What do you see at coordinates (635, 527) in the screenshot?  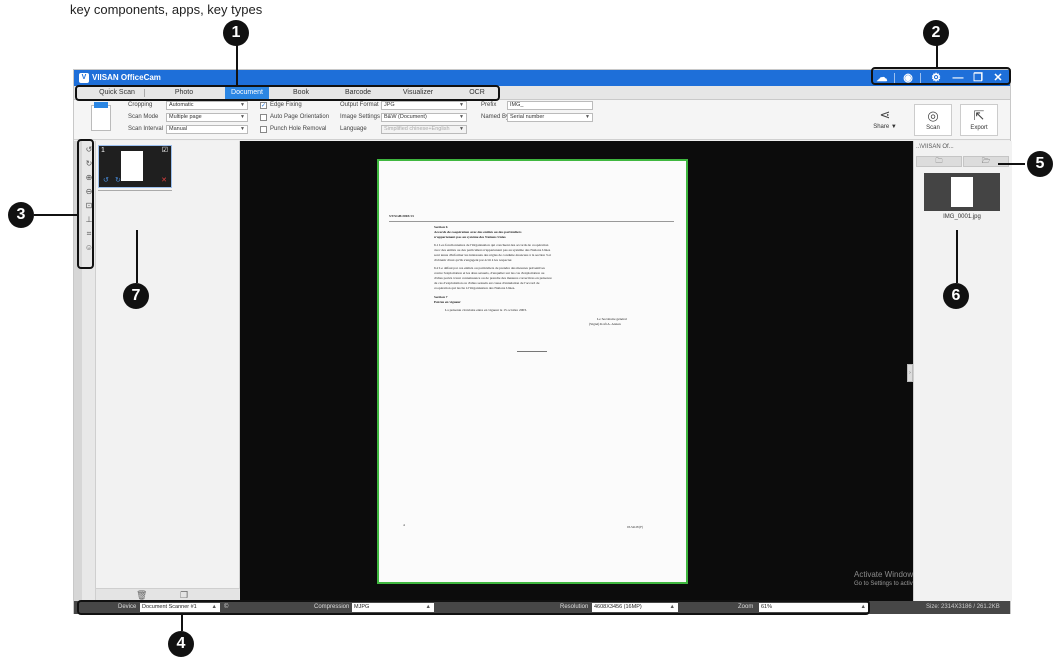 I see `document-code: 03-54128 (F)` at bounding box center [635, 527].